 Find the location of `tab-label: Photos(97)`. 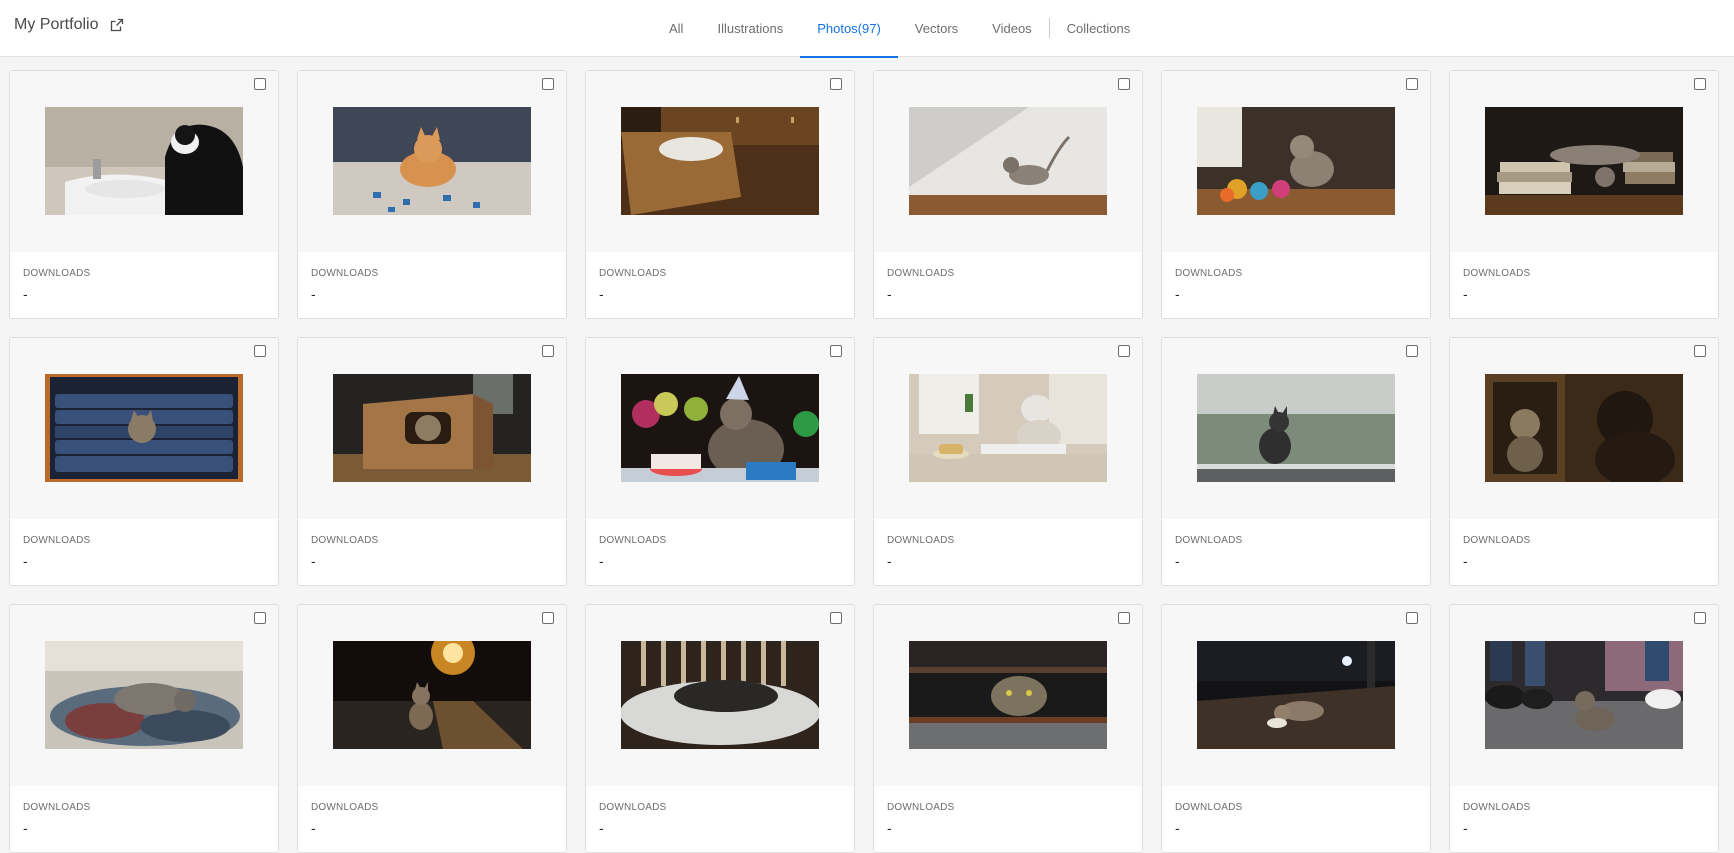

tab-label: Photos(97) is located at coordinates (849, 28).